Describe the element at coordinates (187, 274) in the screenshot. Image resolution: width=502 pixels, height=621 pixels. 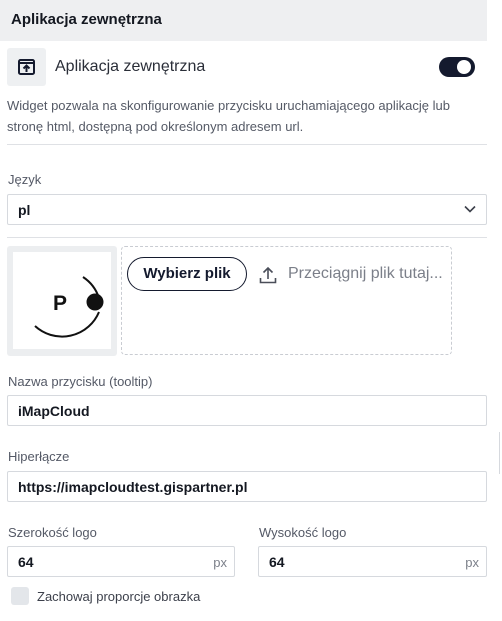
I see `choose-file-button: Wybierz plik` at that location.